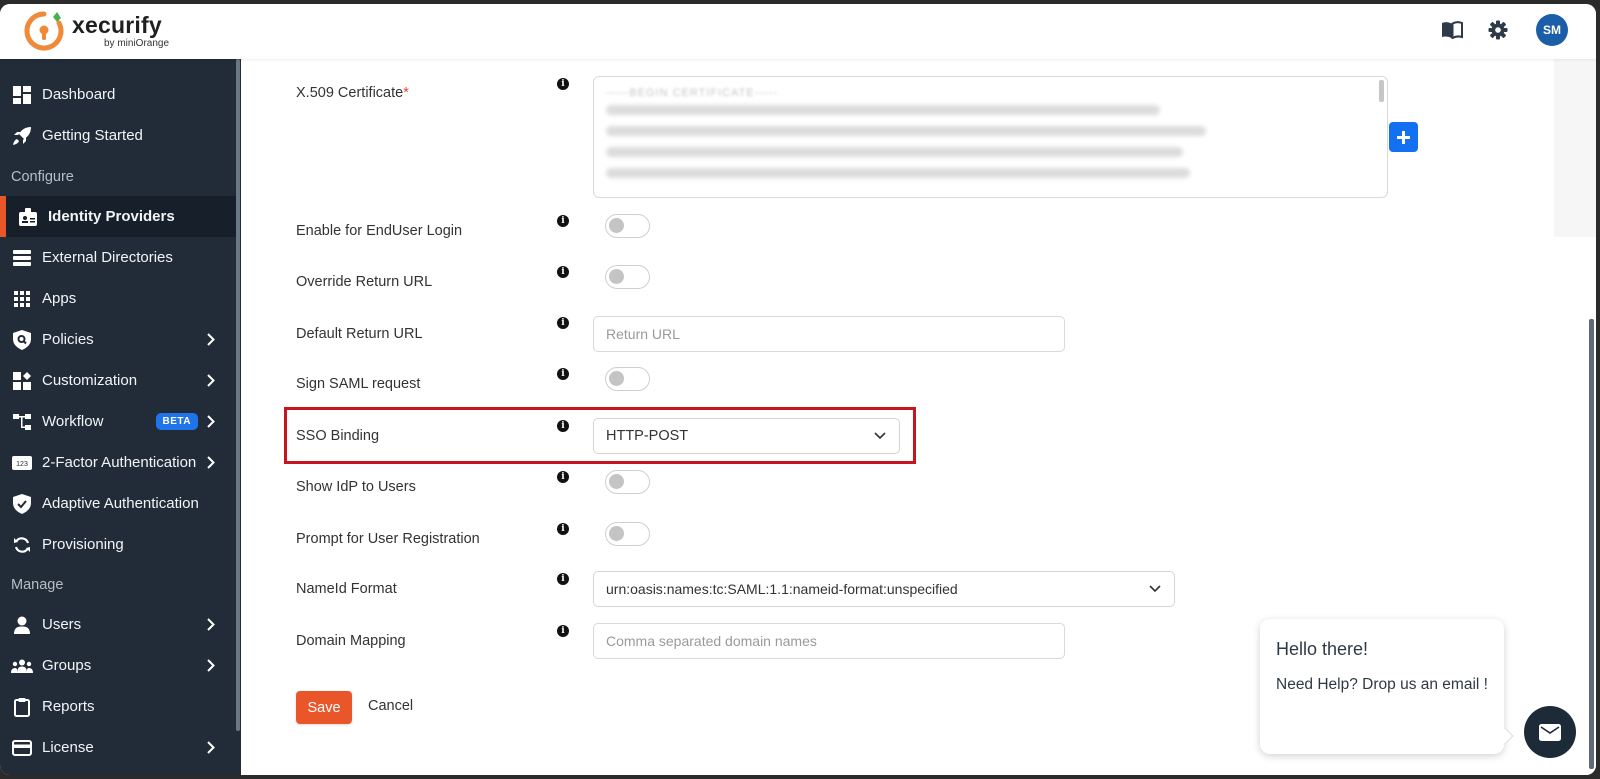  Describe the element at coordinates (68, 747) in the screenshot. I see `sidebar-item-label: License` at that location.